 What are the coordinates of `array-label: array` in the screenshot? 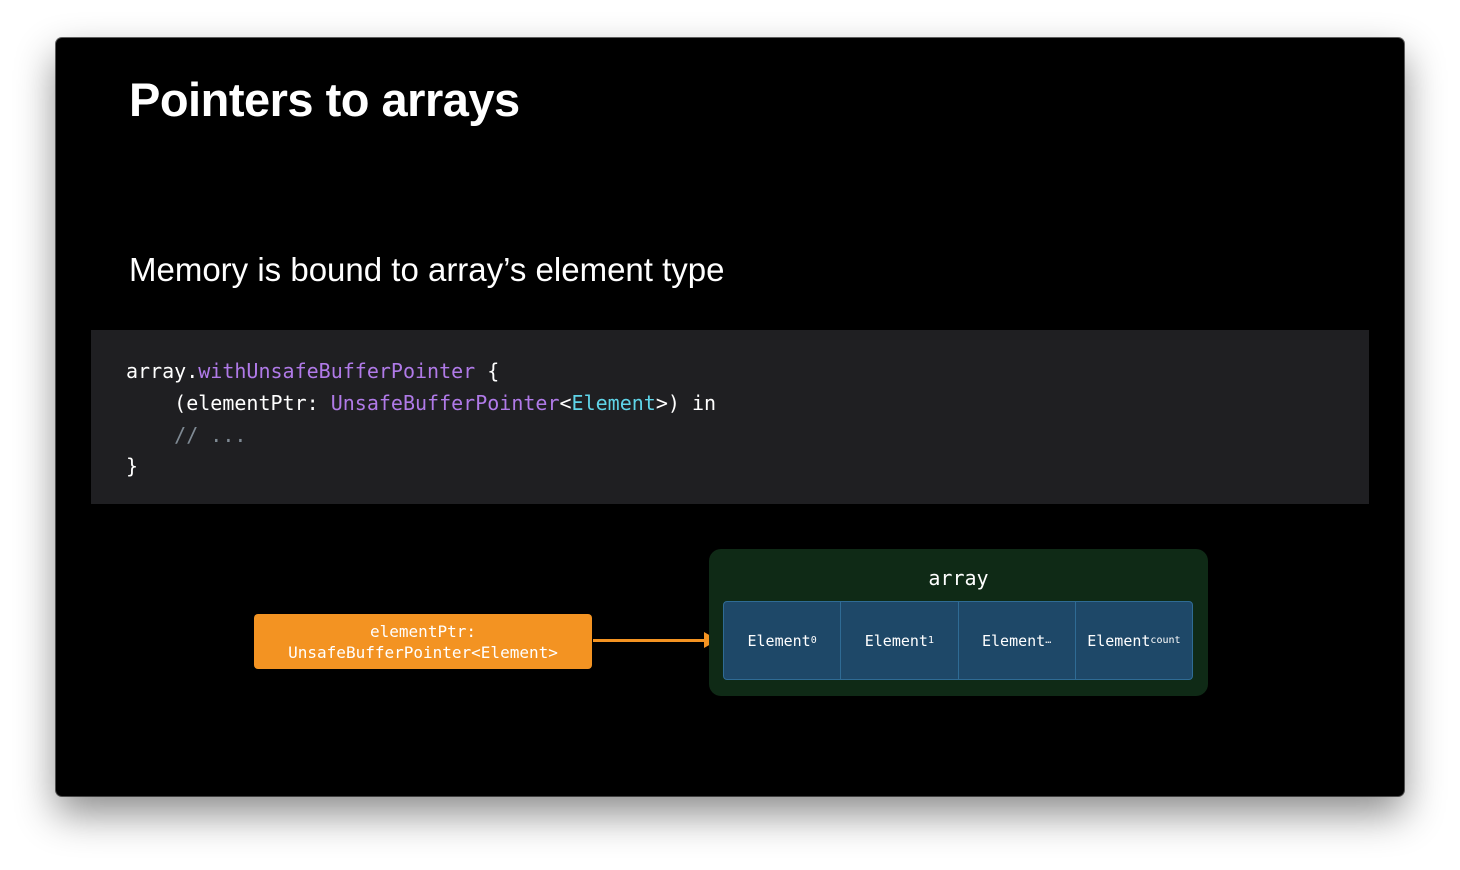 It's located at (958, 578).